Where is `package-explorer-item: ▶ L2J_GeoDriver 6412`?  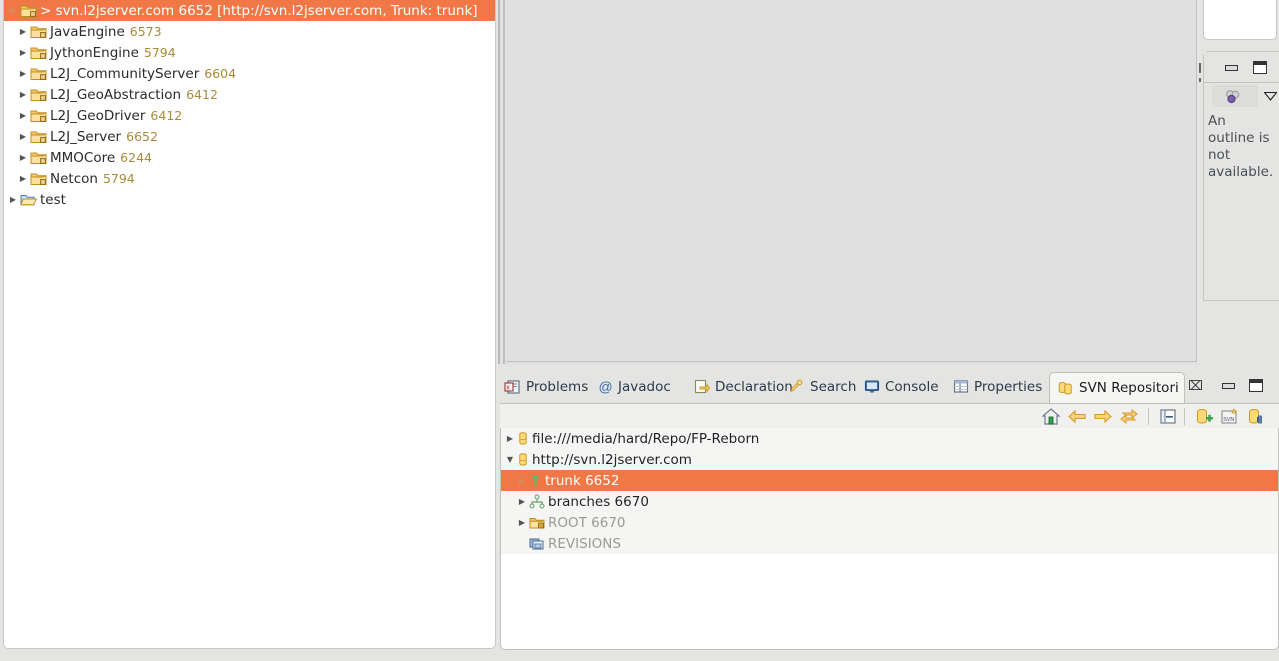 package-explorer-item: ▶ L2J_GeoDriver 6412 is located at coordinates (249, 115).